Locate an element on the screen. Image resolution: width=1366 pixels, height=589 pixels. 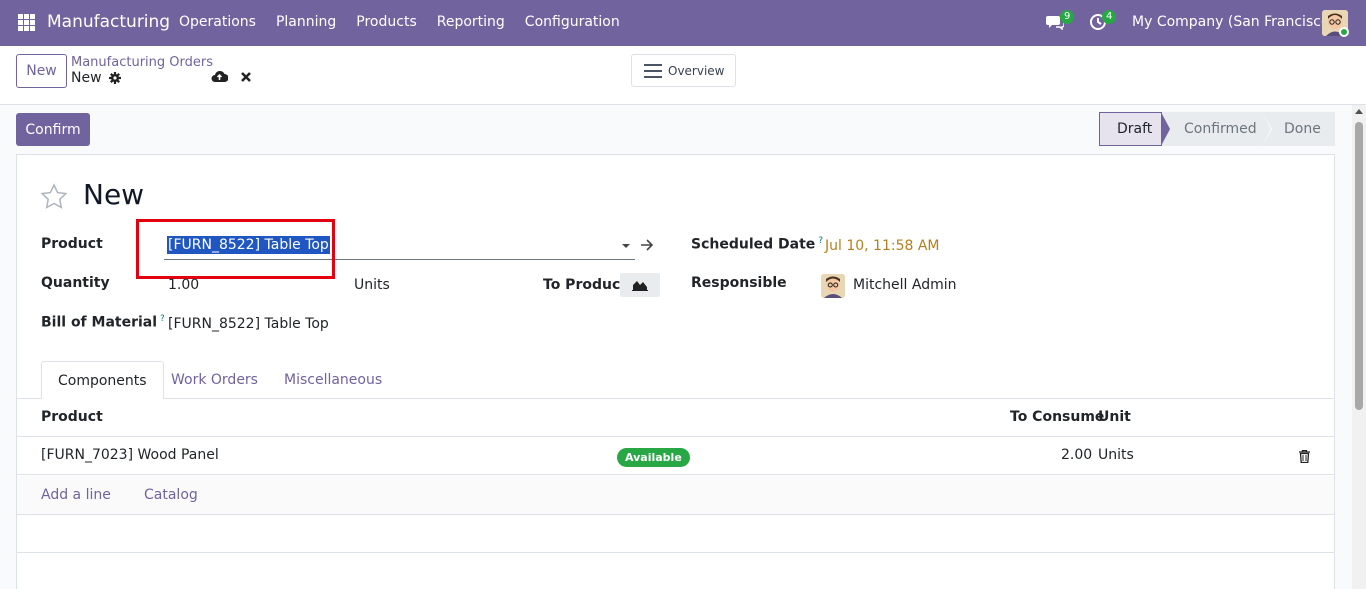
scheduled-date-field: Jul 10, 11:58 AM is located at coordinates (882, 246).